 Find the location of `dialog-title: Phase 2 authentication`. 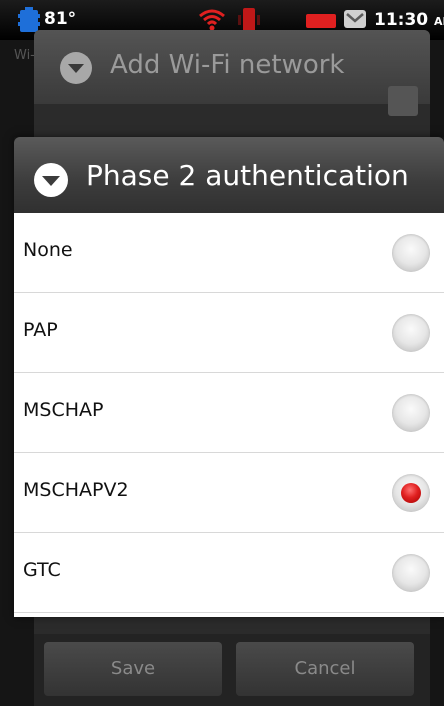

dialog-title: Phase 2 authentication is located at coordinates (247, 175).